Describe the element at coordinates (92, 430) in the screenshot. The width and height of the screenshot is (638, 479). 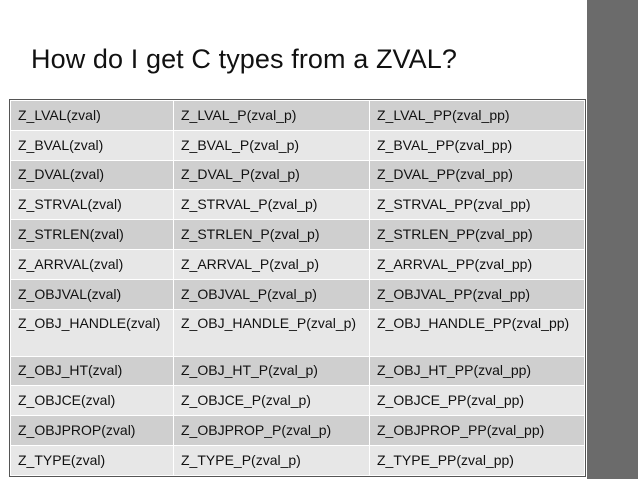
I see `table-cell: Z_OBJPROP(zval)` at that location.